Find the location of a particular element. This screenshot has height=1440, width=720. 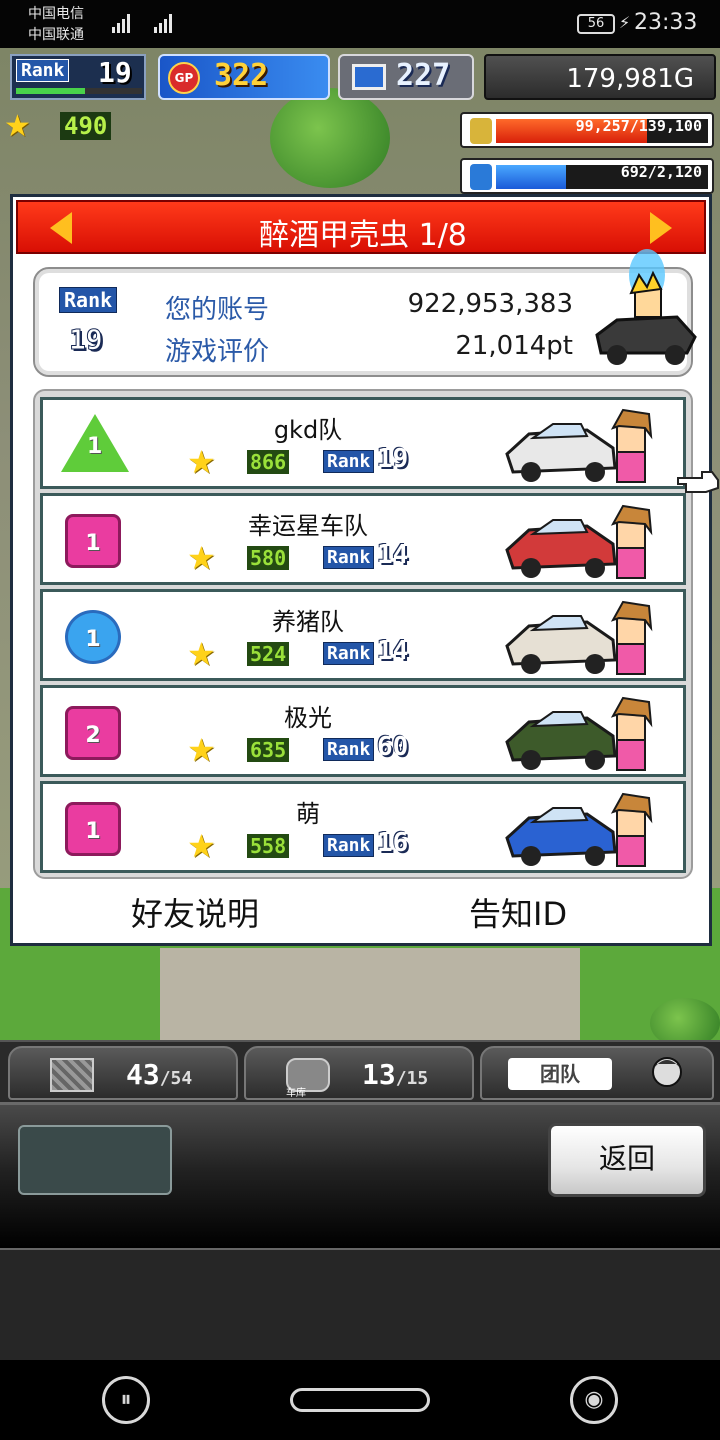

navigation-bar: ⏸ ◉ is located at coordinates (360, 1400).